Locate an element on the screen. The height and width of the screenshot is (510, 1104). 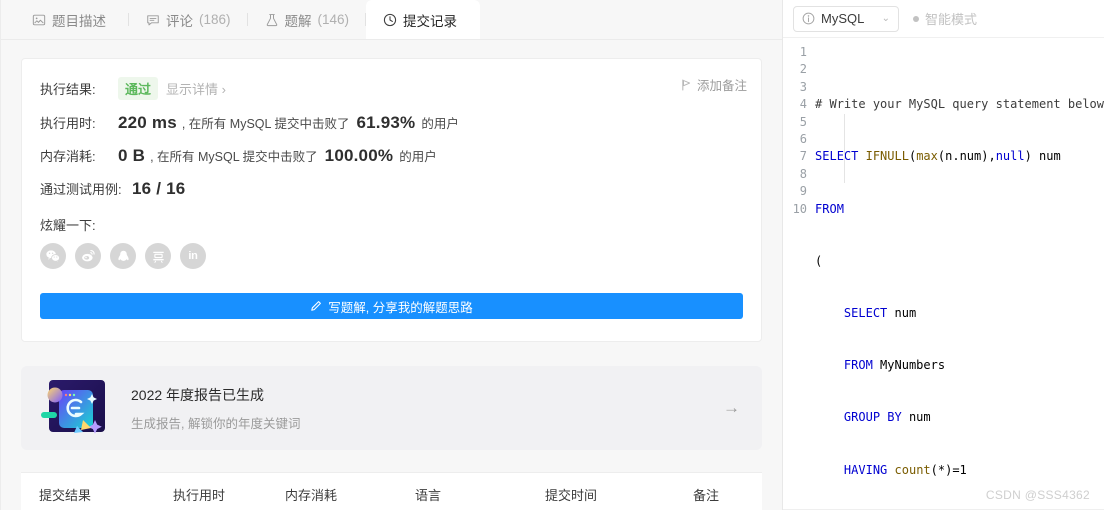
clock-icon is located at coordinates (390, 20).